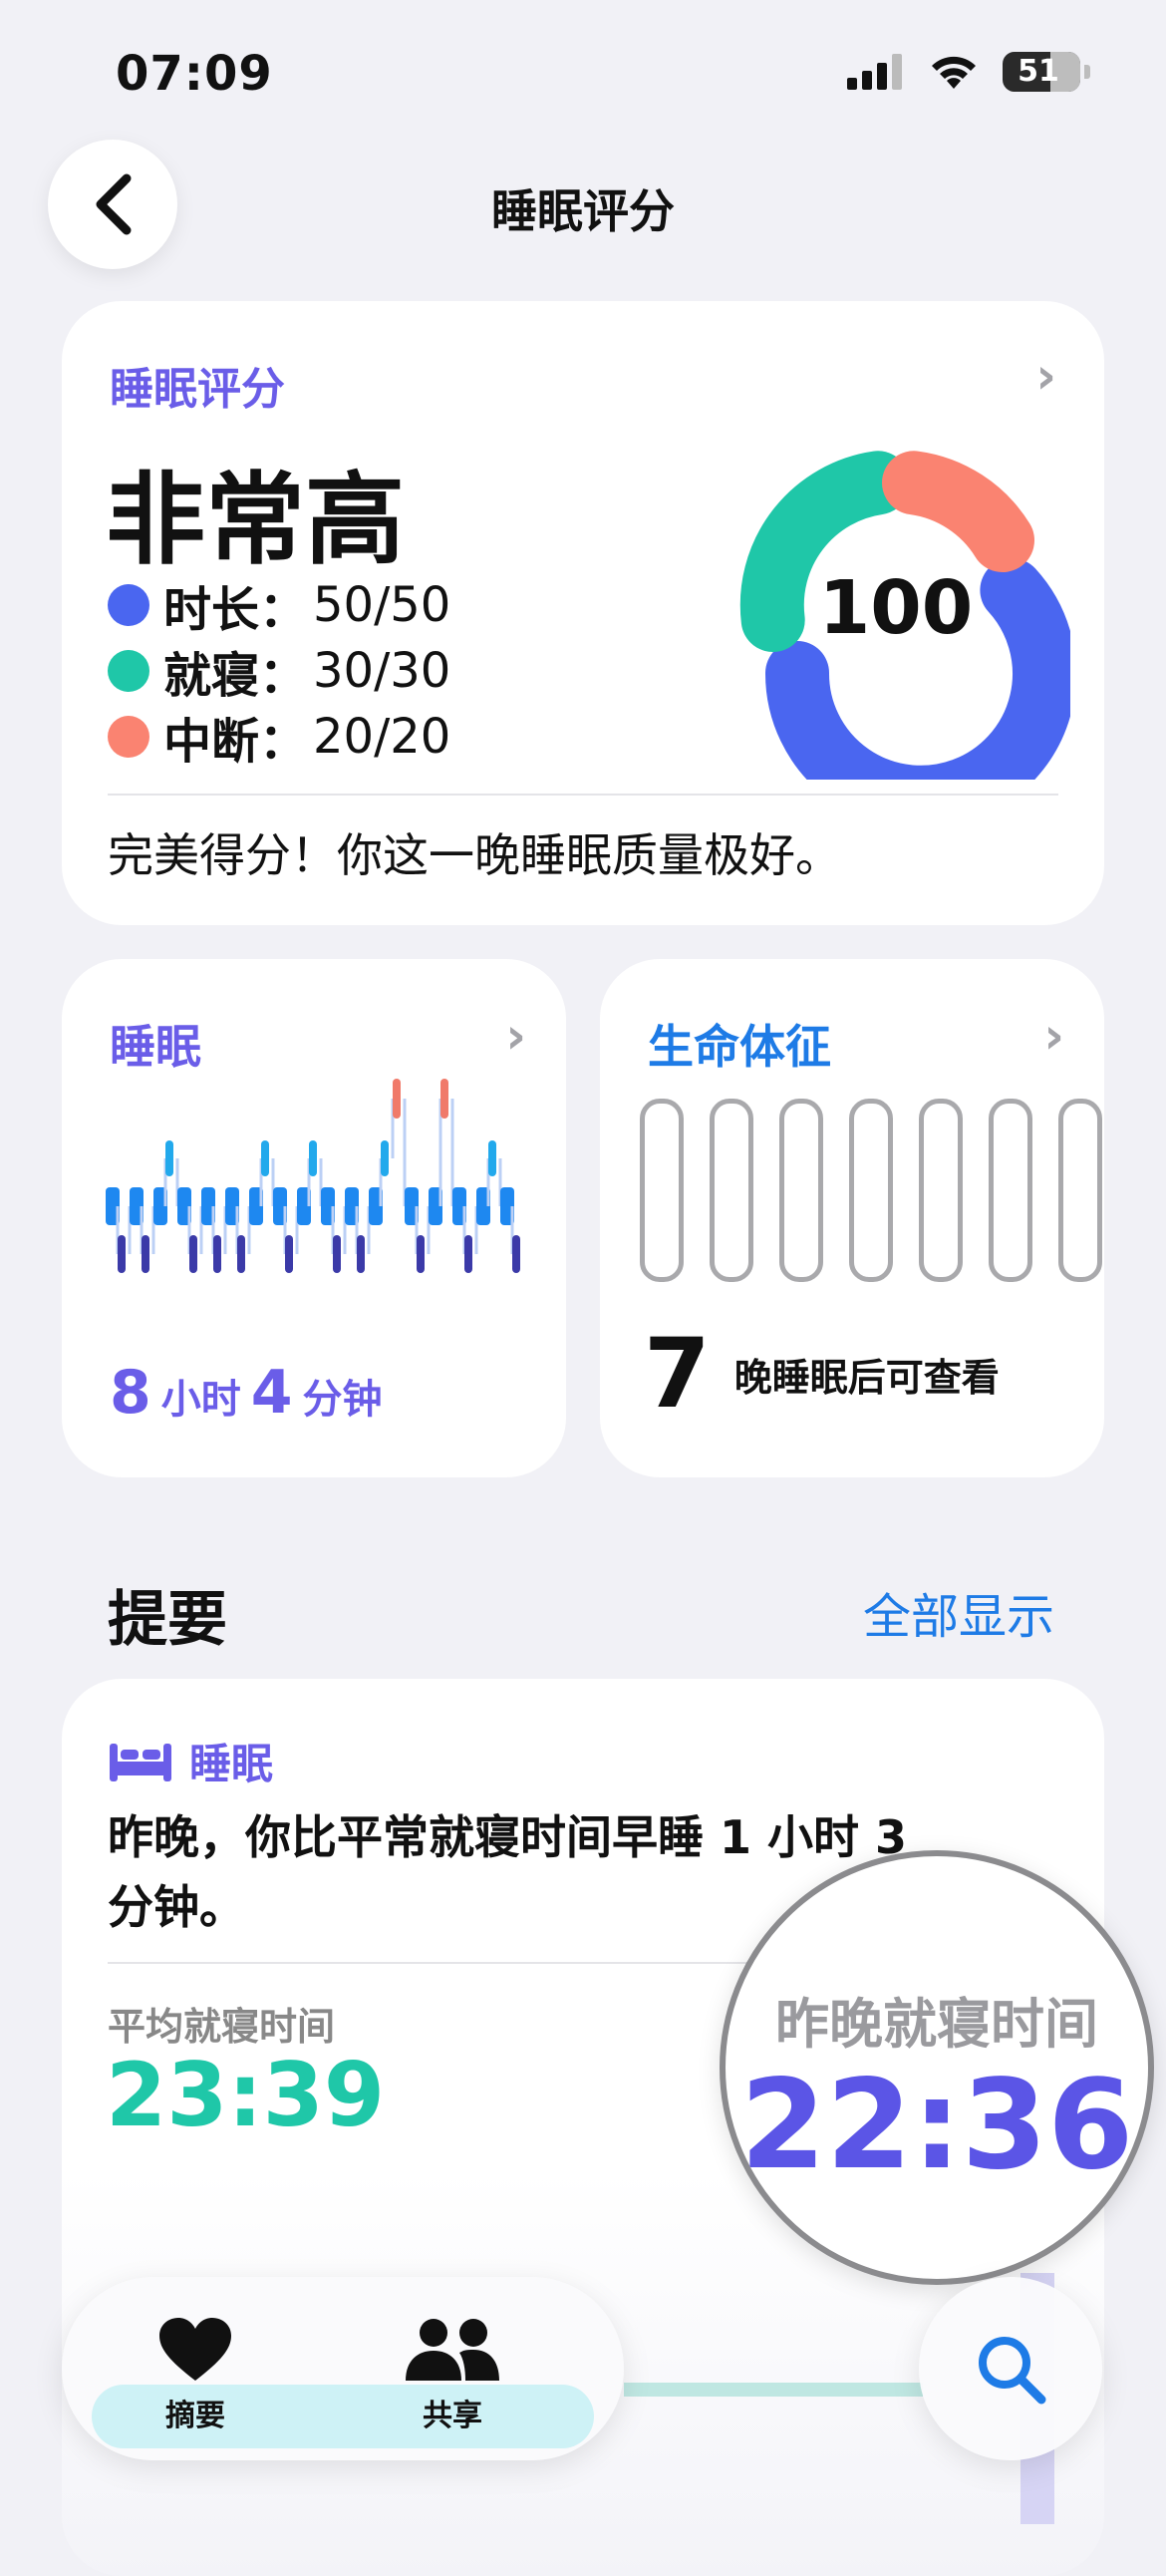 The width and height of the screenshot is (1166, 2576). What do you see at coordinates (382, 605) in the screenshot?
I see `metric-value: 50/50` at bounding box center [382, 605].